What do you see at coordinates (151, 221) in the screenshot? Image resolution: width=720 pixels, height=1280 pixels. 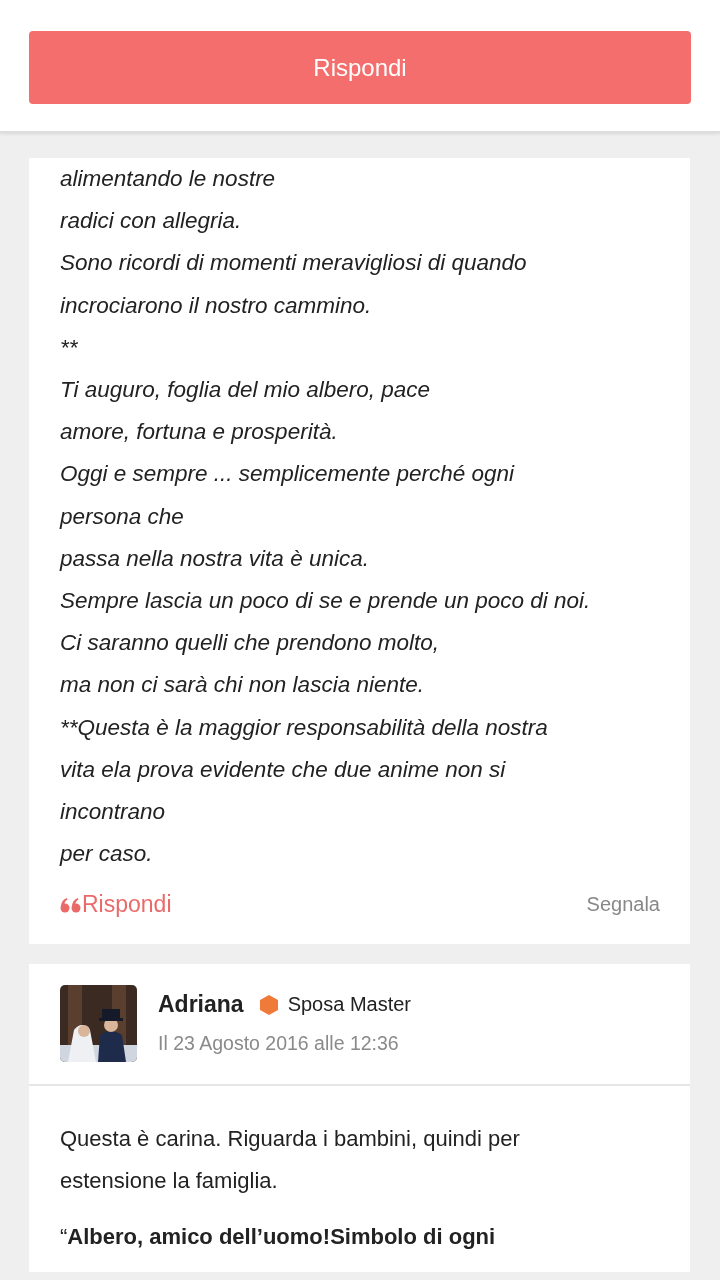 I see `poem-line: radici con allegria.` at bounding box center [151, 221].